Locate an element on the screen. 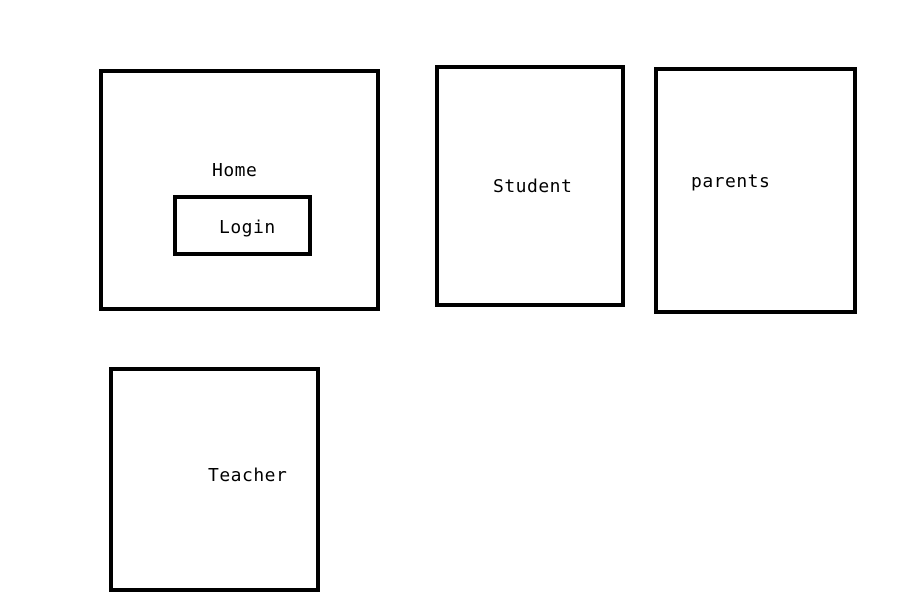  home-title: Home is located at coordinates (235, 170).